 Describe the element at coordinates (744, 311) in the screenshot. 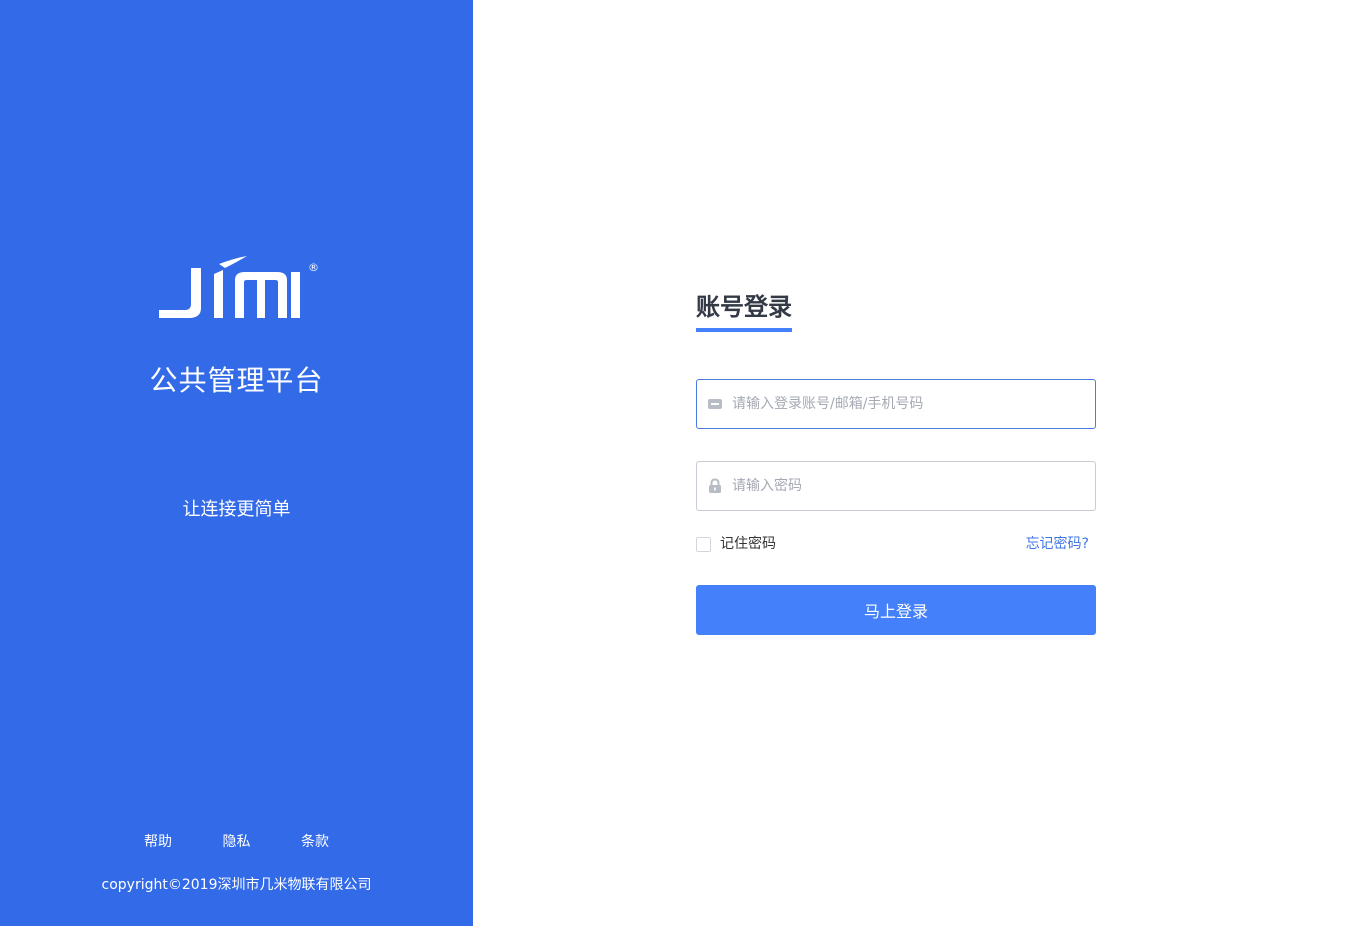

I see `login-title: 账号登录` at that location.